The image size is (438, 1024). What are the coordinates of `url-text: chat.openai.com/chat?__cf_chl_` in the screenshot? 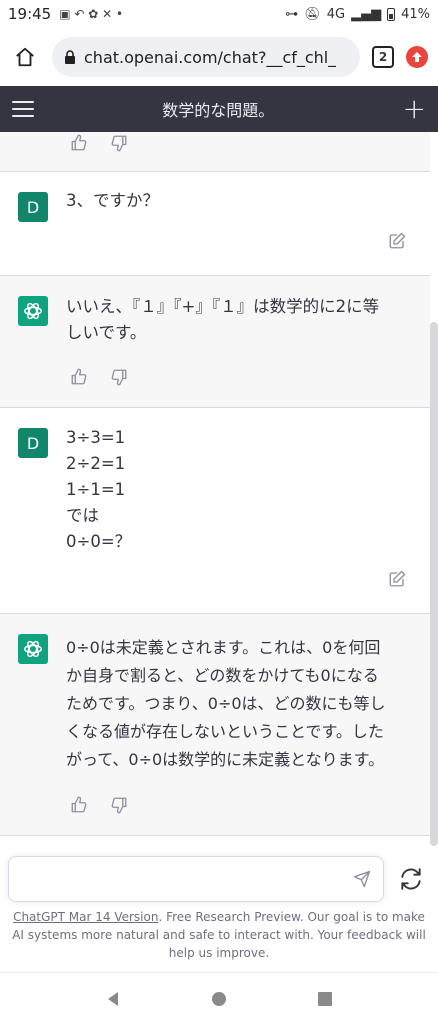 It's located at (210, 57).